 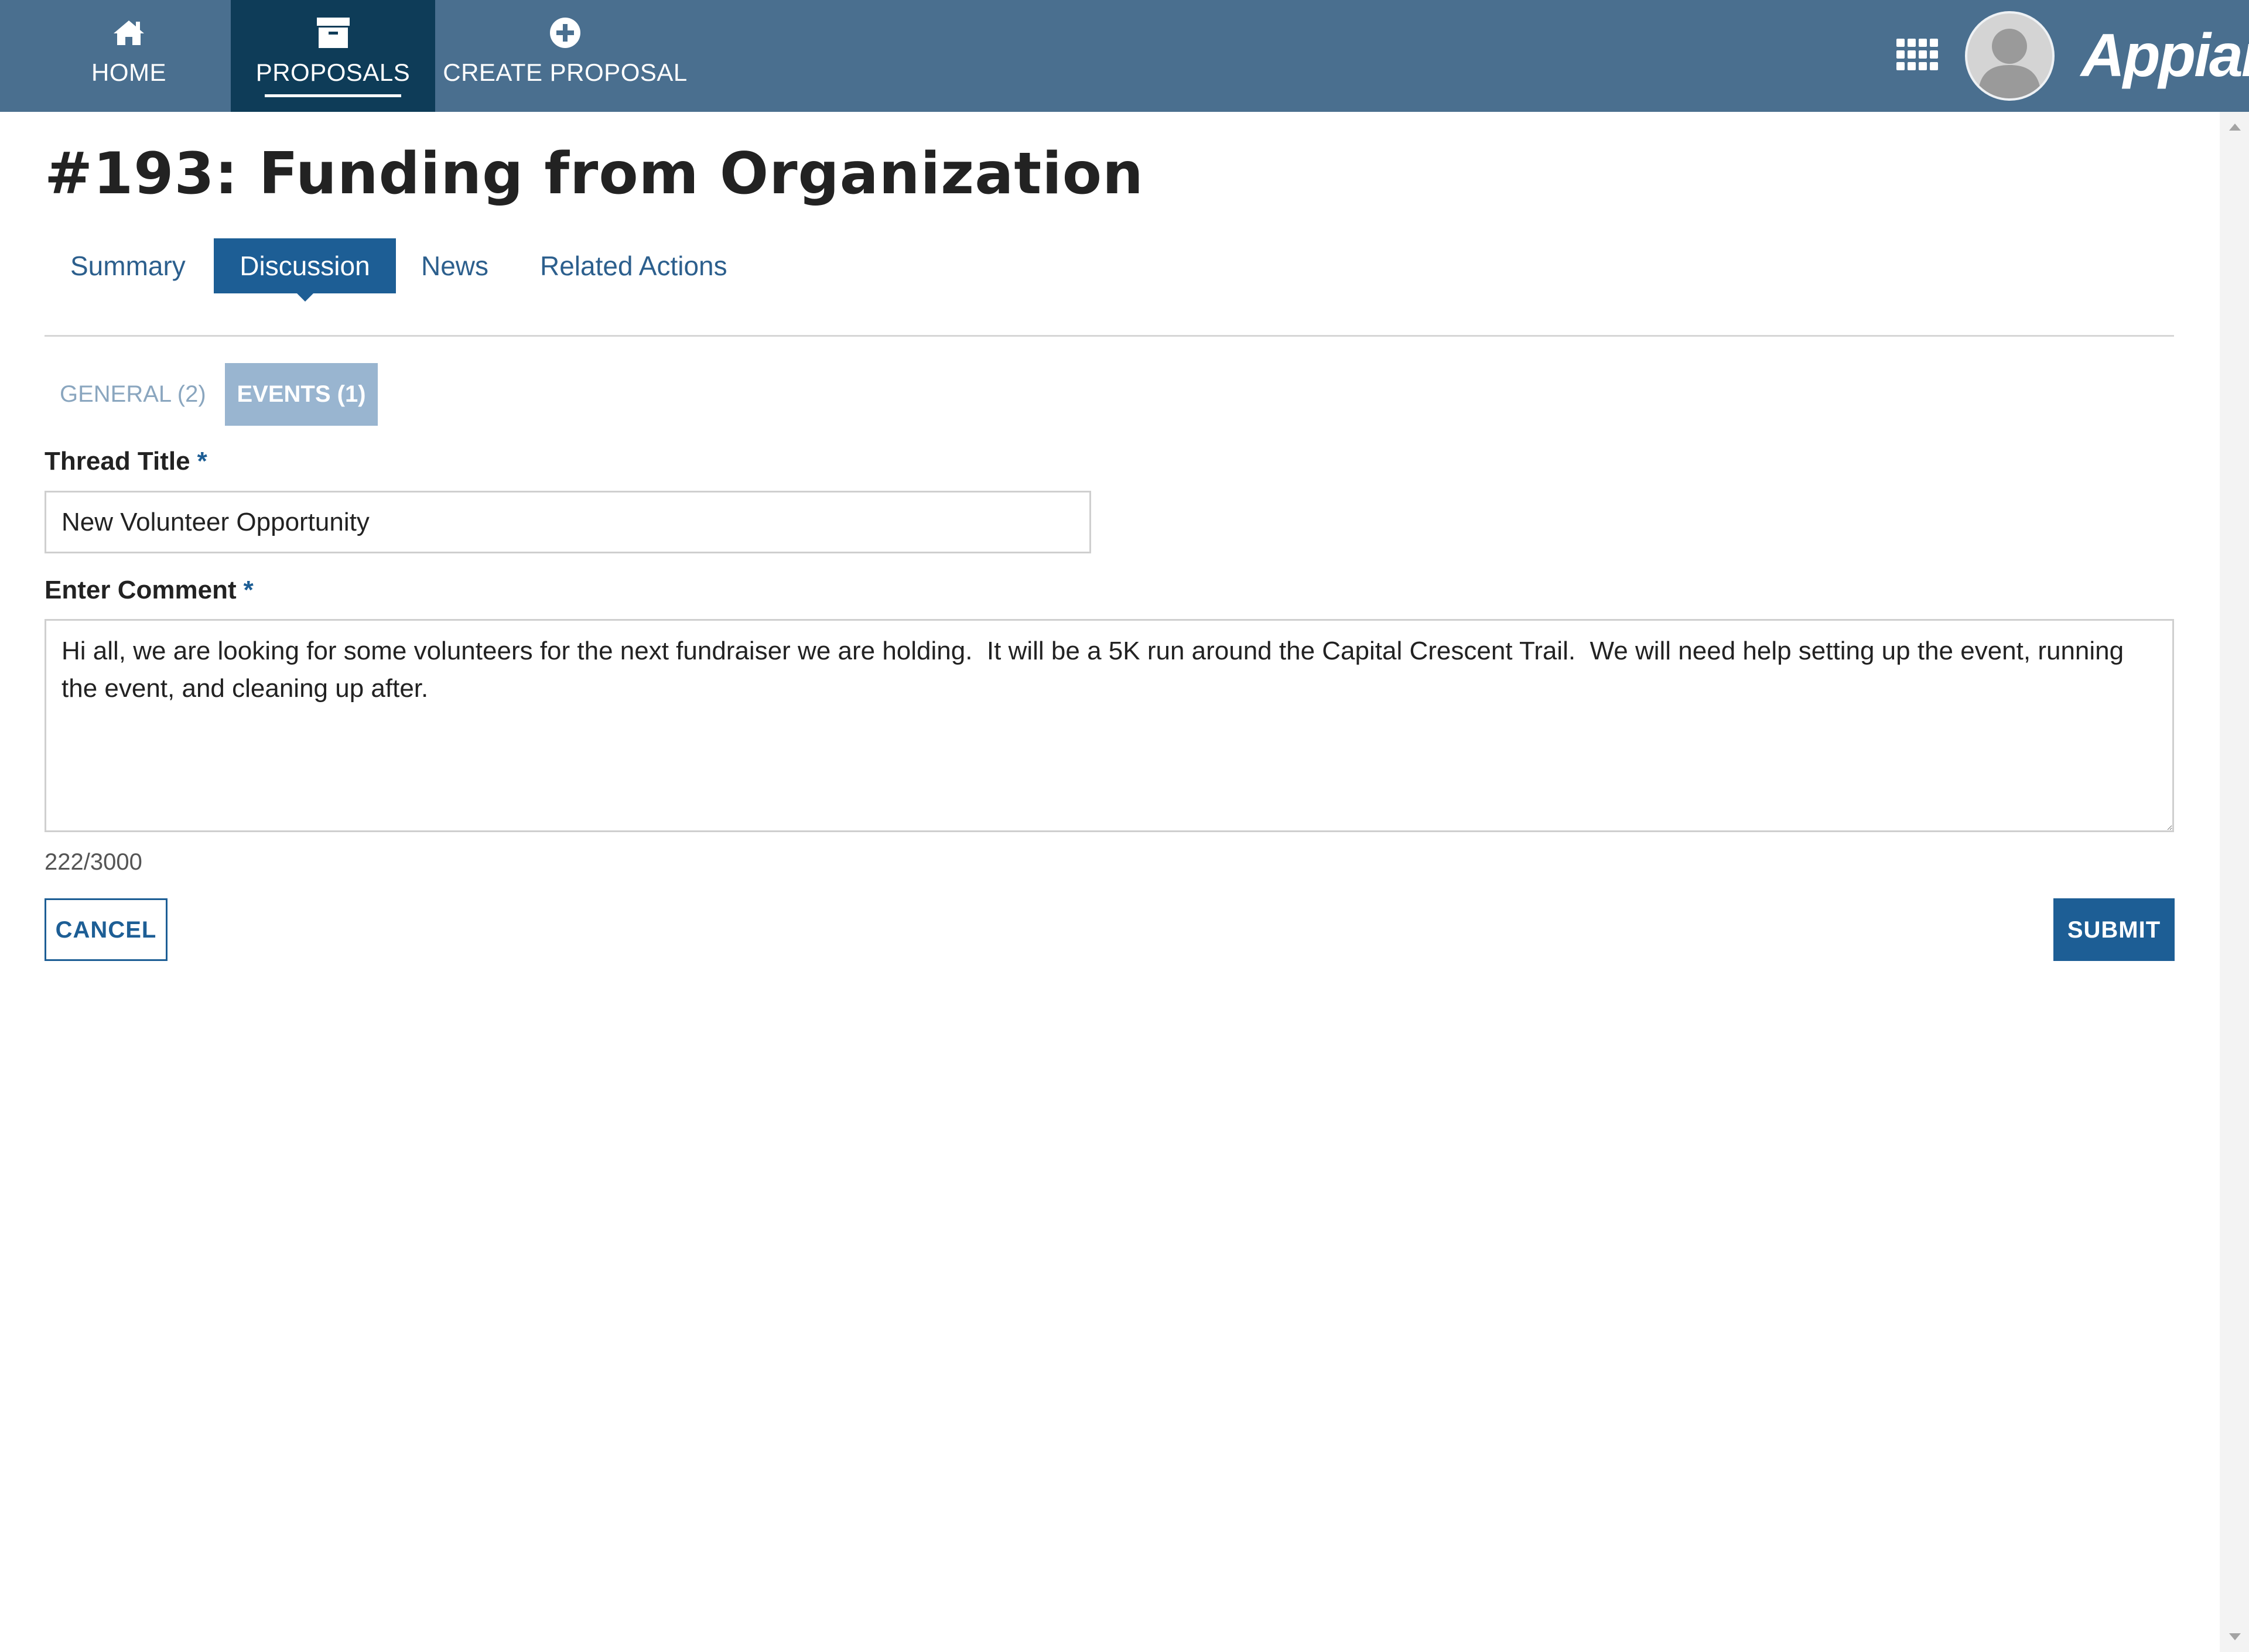 What do you see at coordinates (141, 590) in the screenshot?
I see `comment-label-text: Enter Comment` at bounding box center [141, 590].